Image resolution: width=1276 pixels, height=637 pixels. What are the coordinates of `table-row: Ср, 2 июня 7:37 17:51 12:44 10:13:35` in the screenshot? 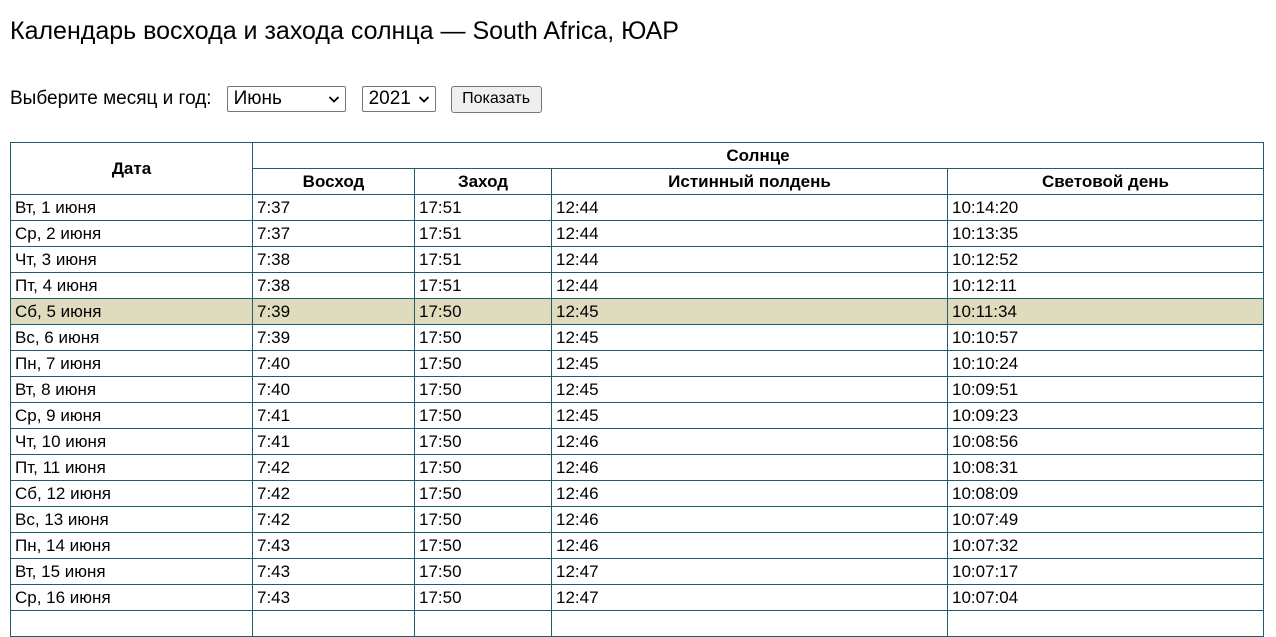 It's located at (637, 233).